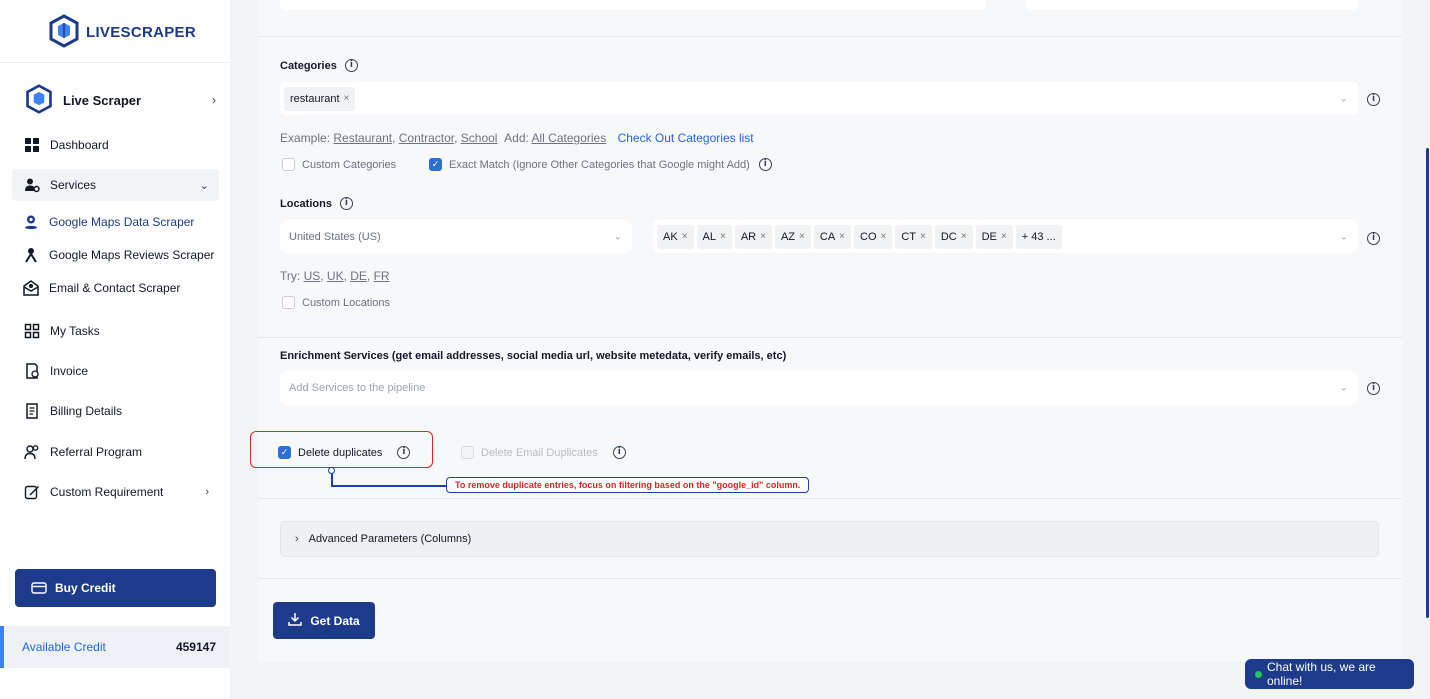  What do you see at coordinates (73, 185) in the screenshot?
I see `sidebar-item-label: Services` at bounding box center [73, 185].